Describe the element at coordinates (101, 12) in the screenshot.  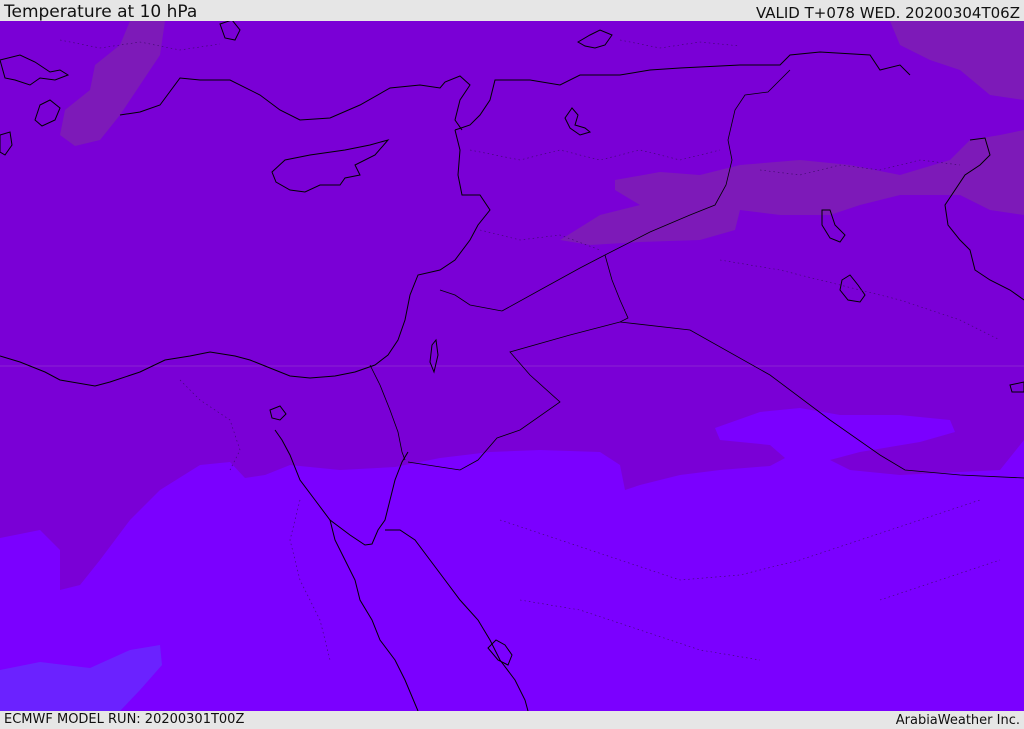
I see `map-title: Temperature at 10 hPa` at that location.